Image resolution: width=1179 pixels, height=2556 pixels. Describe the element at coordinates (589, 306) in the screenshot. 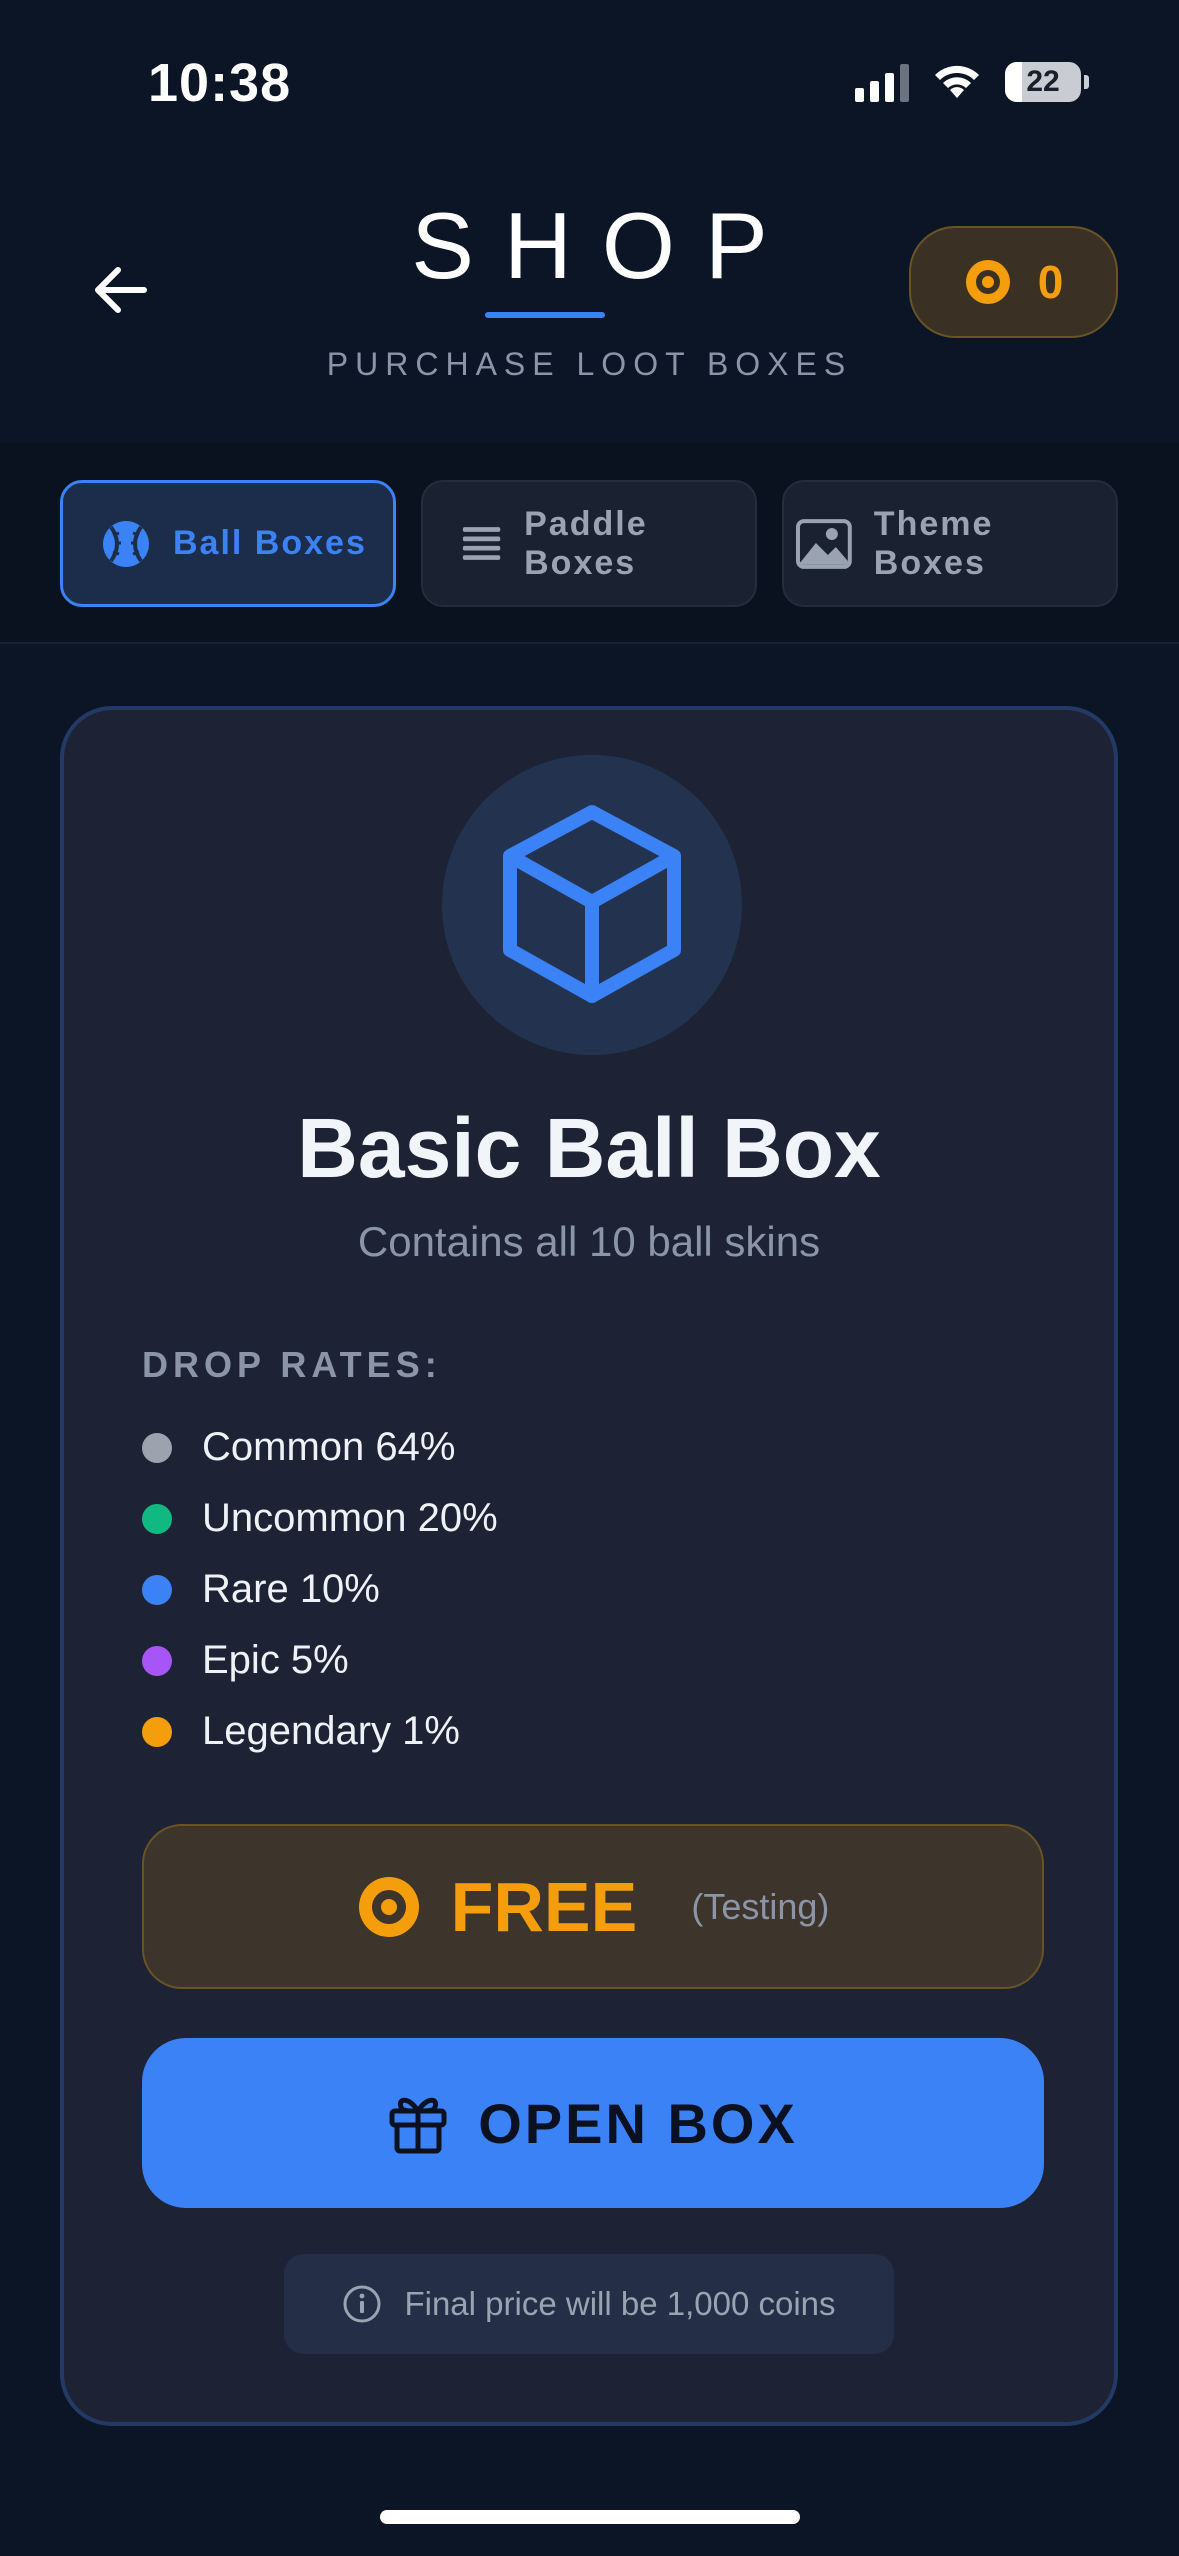

I see `header: SHOP PURCHASE LOOT BOXES 0` at that location.